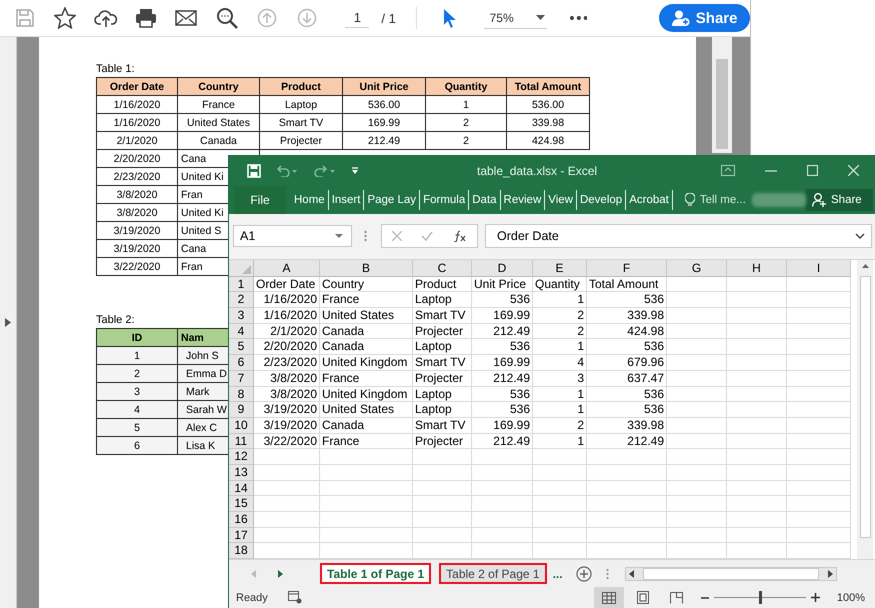 This screenshot has width=875, height=608. What do you see at coordinates (560, 268) in the screenshot?
I see `column-header: E` at bounding box center [560, 268].